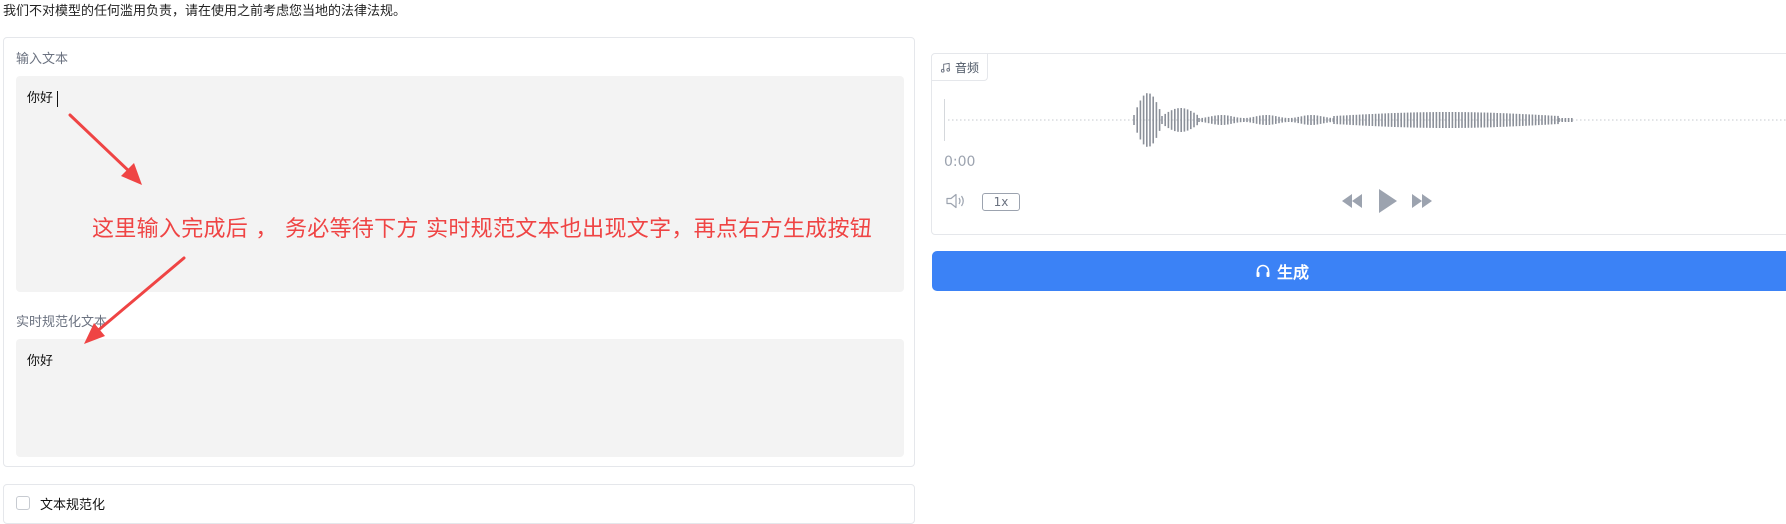  What do you see at coordinates (1359, 271) in the screenshot?
I see `generate-button: 生成` at bounding box center [1359, 271].